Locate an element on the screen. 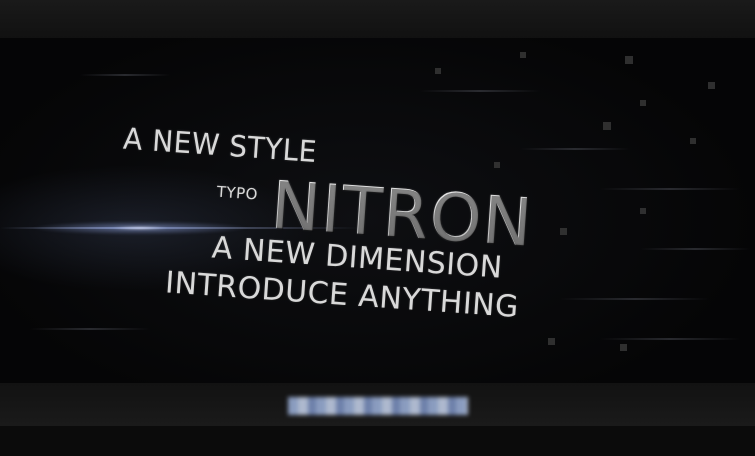 The width and height of the screenshot is (755, 456). headline-line-1: A NEW STYLE is located at coordinates (220, 145).